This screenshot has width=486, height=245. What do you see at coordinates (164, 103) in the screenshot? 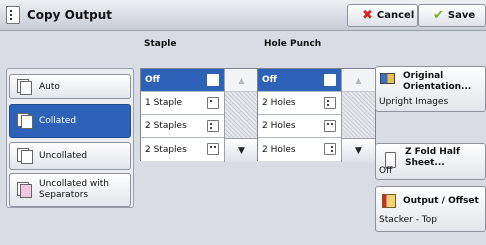
I see `staple-option-label: 1 Staple` at bounding box center [164, 103].